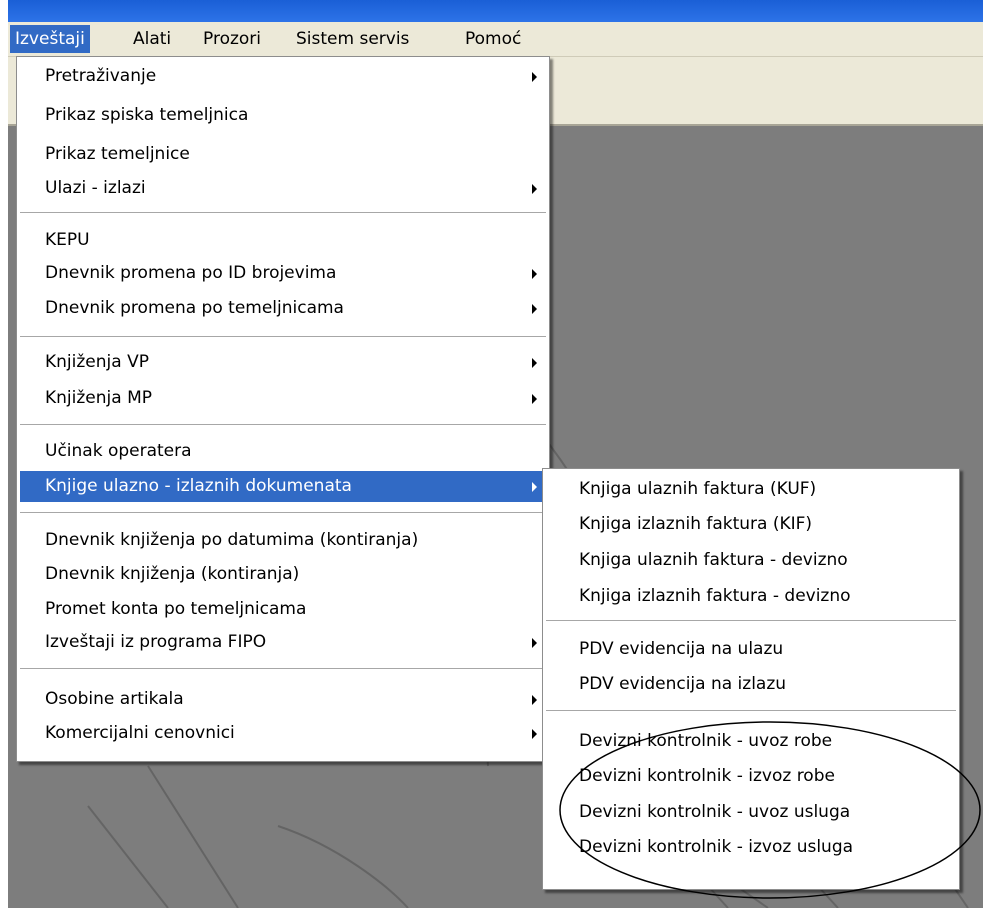  What do you see at coordinates (283, 451) in the screenshot?
I see `menu-item-ucinak-operatera: Učinak operatera` at bounding box center [283, 451].